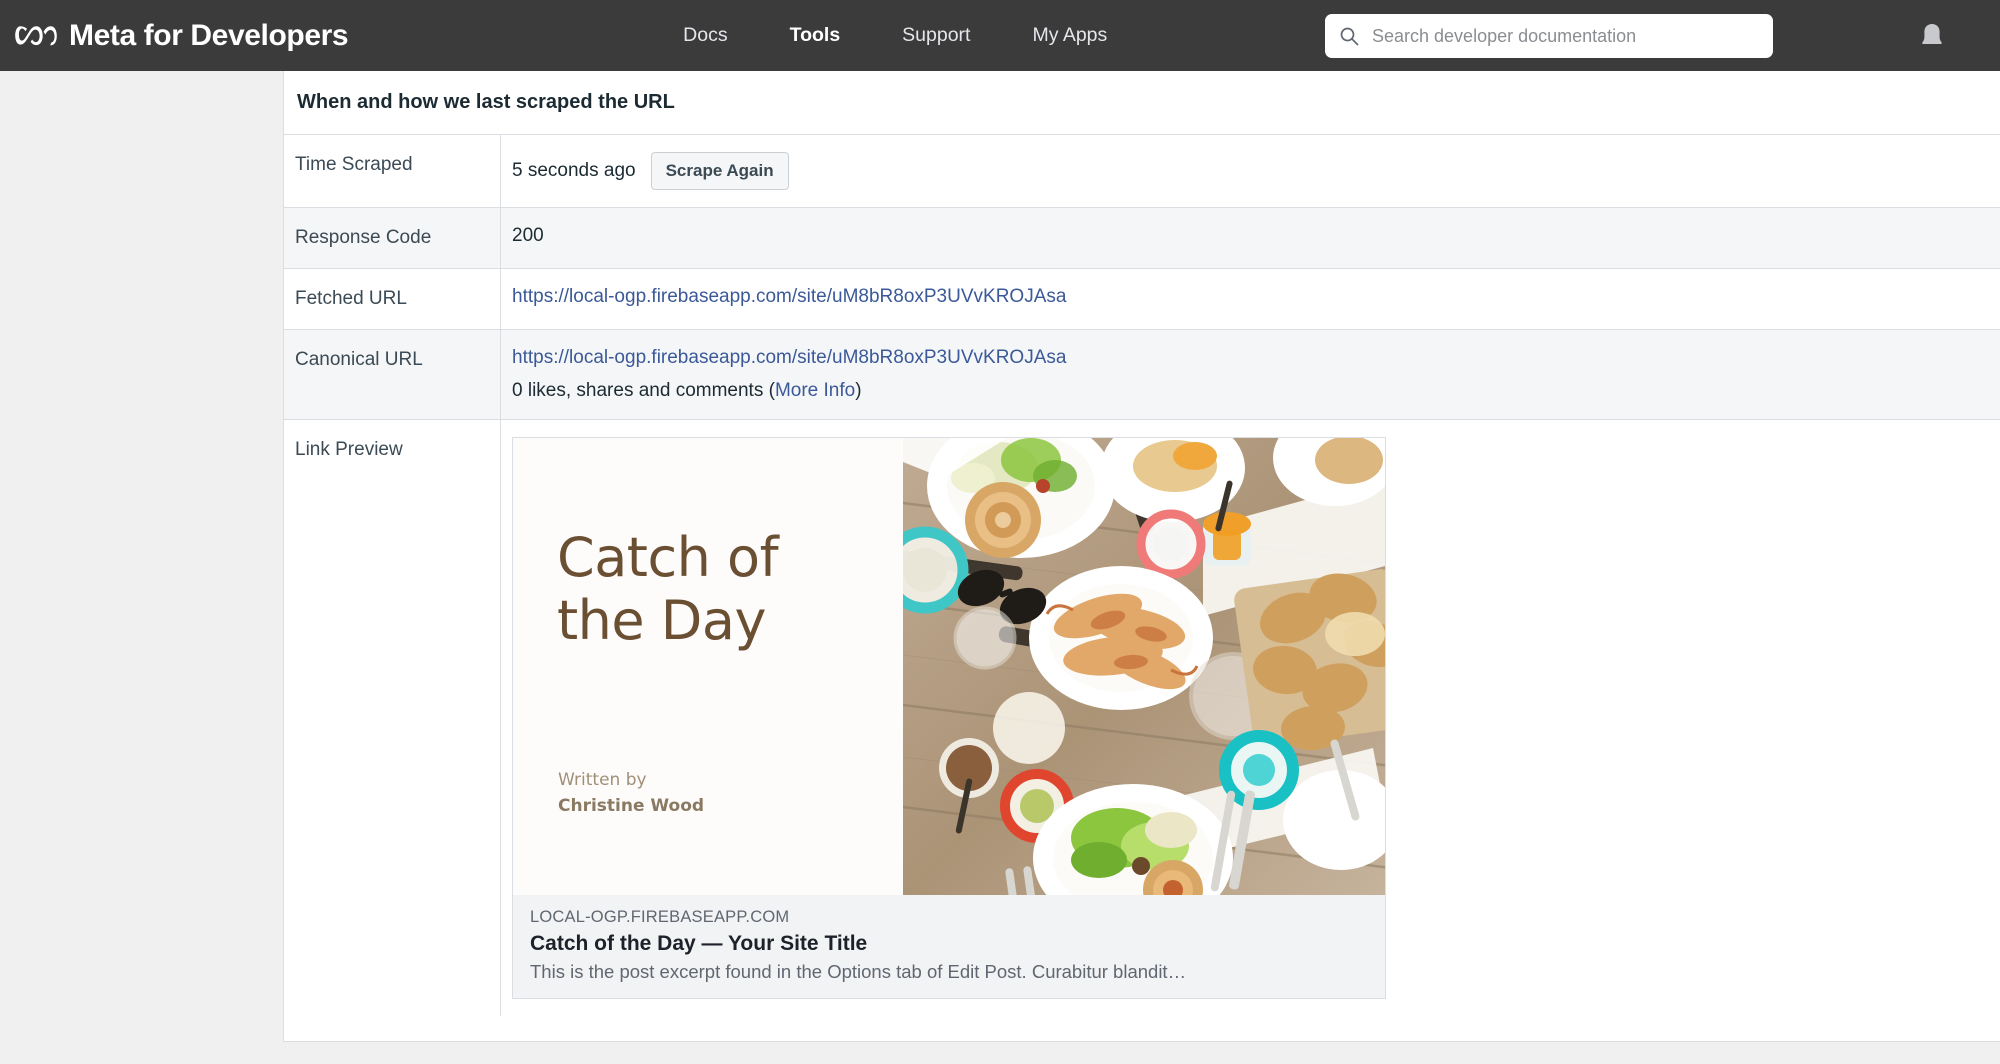 This screenshot has height=1064, width=2000. I want to click on bell-icon, so click(1932, 36).